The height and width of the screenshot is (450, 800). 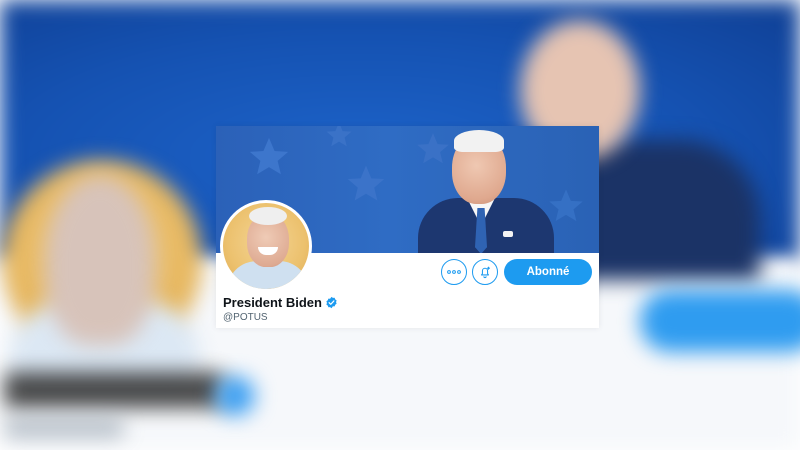 I want to click on profile-handle: @POTUS, so click(x=245, y=317).